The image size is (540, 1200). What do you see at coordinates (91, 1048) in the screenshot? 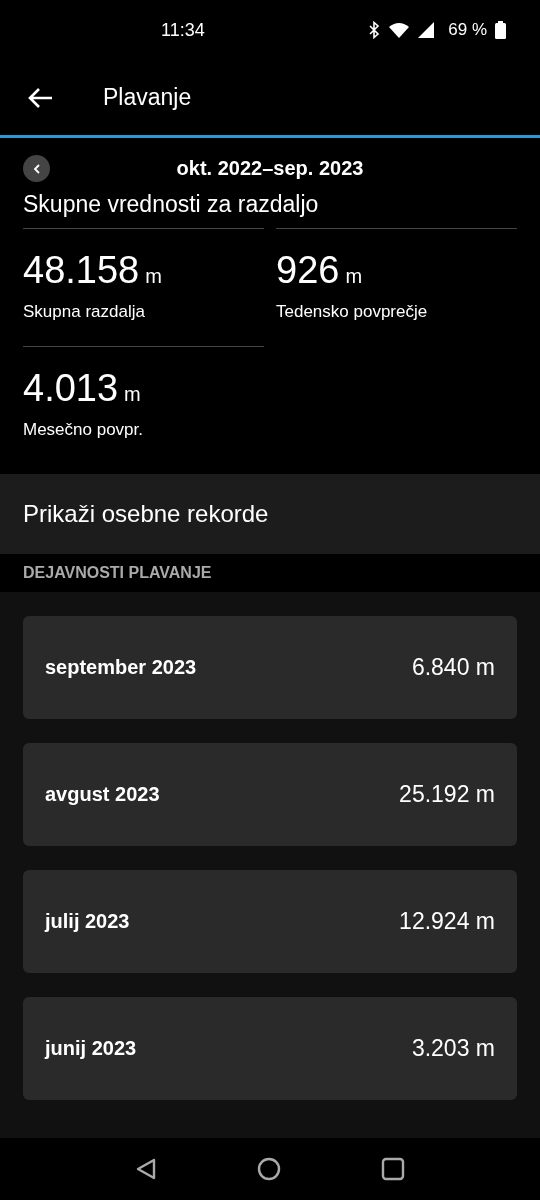
I see `month-label: junij 2023` at bounding box center [91, 1048].